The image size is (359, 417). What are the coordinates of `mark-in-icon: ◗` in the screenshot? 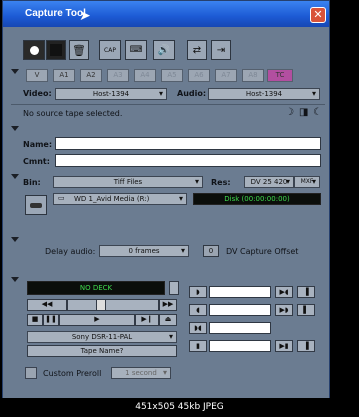 It's located at (198, 292).